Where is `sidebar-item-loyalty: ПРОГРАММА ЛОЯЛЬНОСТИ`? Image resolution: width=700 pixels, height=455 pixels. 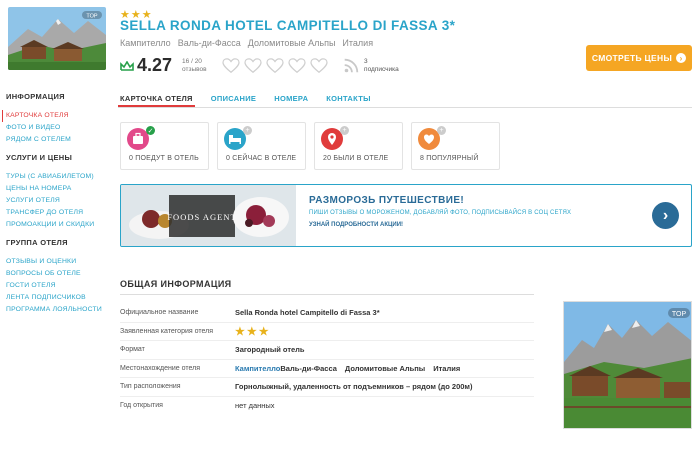 sidebar-item-loyalty: ПРОГРАММА ЛОЯЛЬНОСТИ is located at coordinates (58, 310).